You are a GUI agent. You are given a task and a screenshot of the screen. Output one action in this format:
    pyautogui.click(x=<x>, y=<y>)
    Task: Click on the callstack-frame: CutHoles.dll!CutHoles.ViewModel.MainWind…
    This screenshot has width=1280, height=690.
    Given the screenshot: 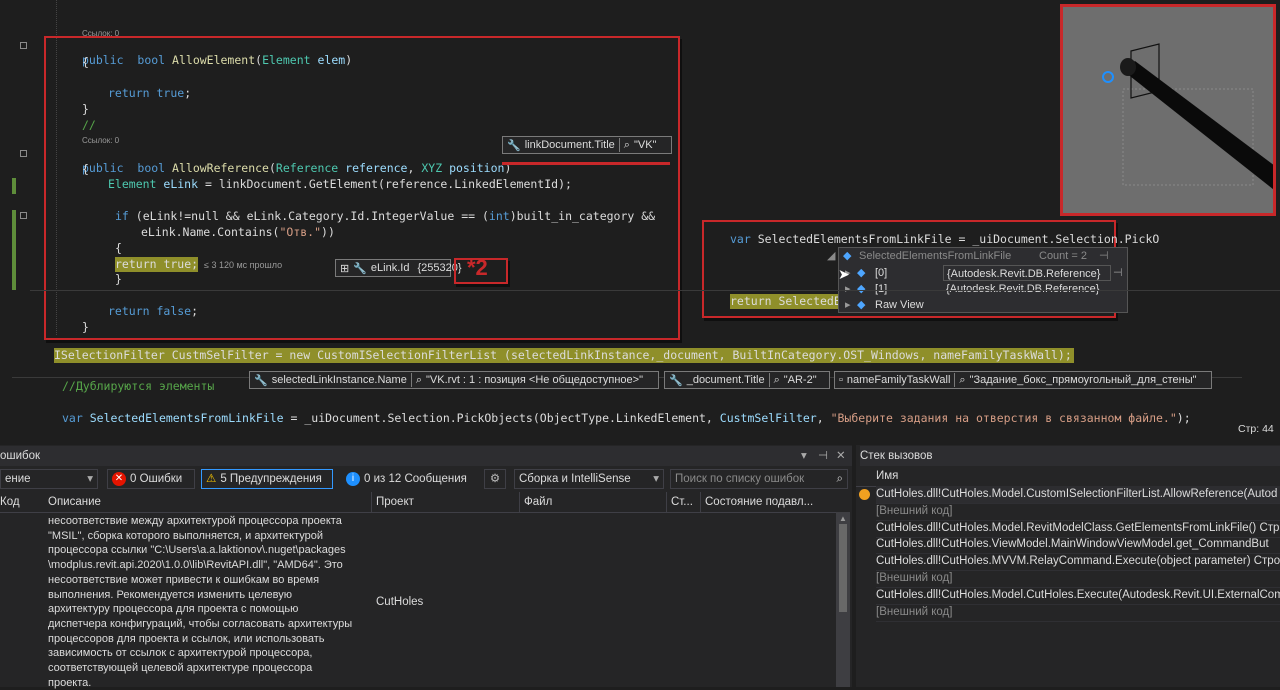 What is the action you would take?
    pyautogui.click(x=1078, y=545)
    